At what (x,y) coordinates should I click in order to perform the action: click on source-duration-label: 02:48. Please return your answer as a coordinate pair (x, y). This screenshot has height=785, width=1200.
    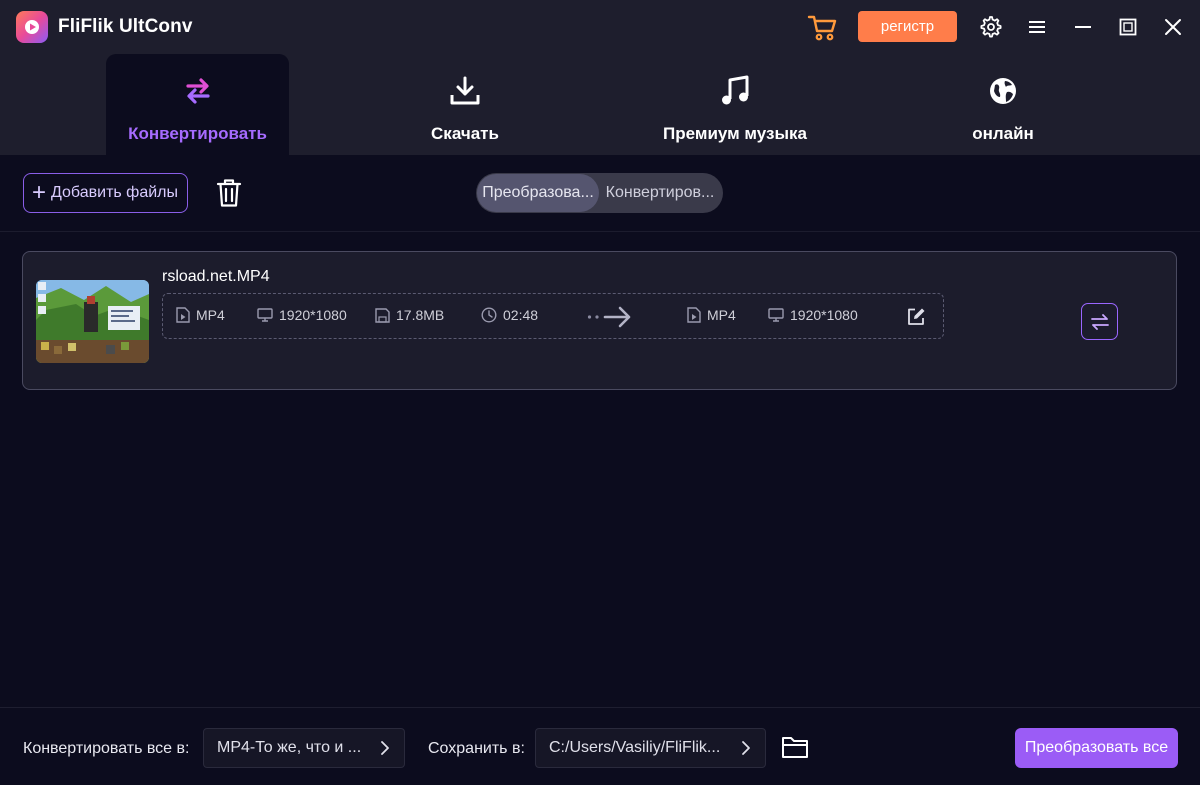
    Looking at the image, I should click on (521, 315).